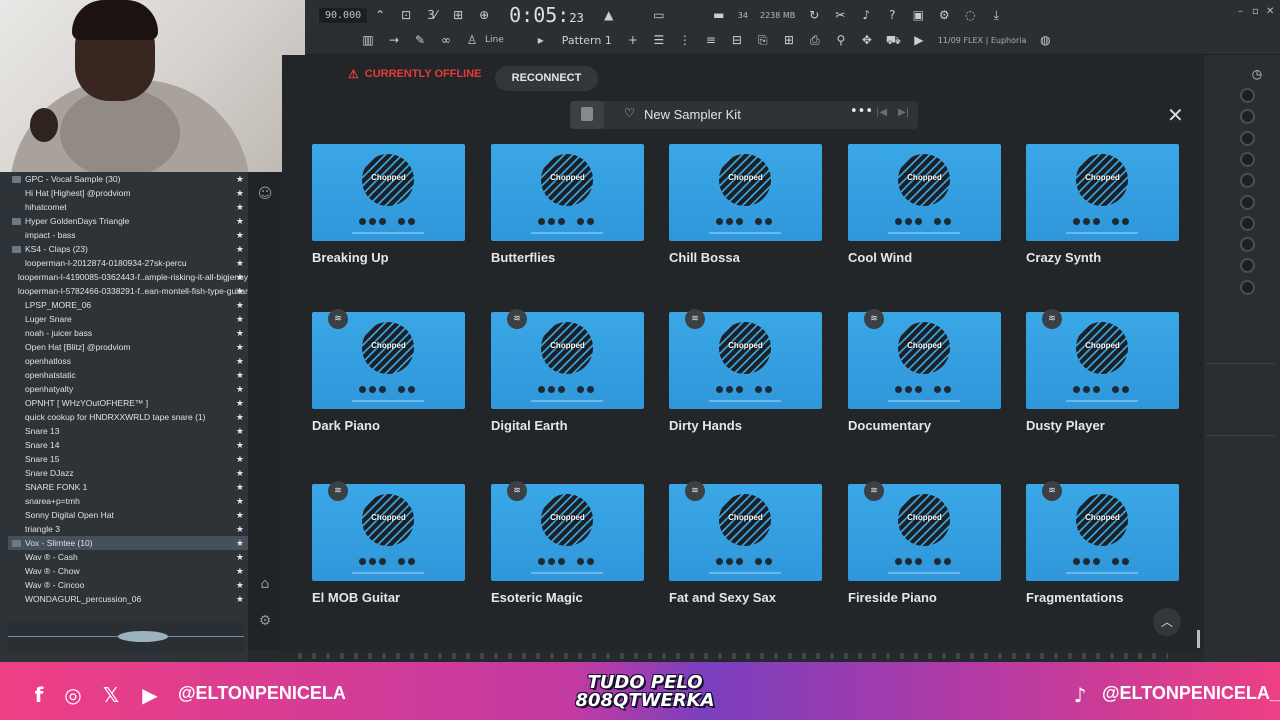  Describe the element at coordinates (814, 15) in the screenshot. I see `refresh-icon: ↻` at that location.